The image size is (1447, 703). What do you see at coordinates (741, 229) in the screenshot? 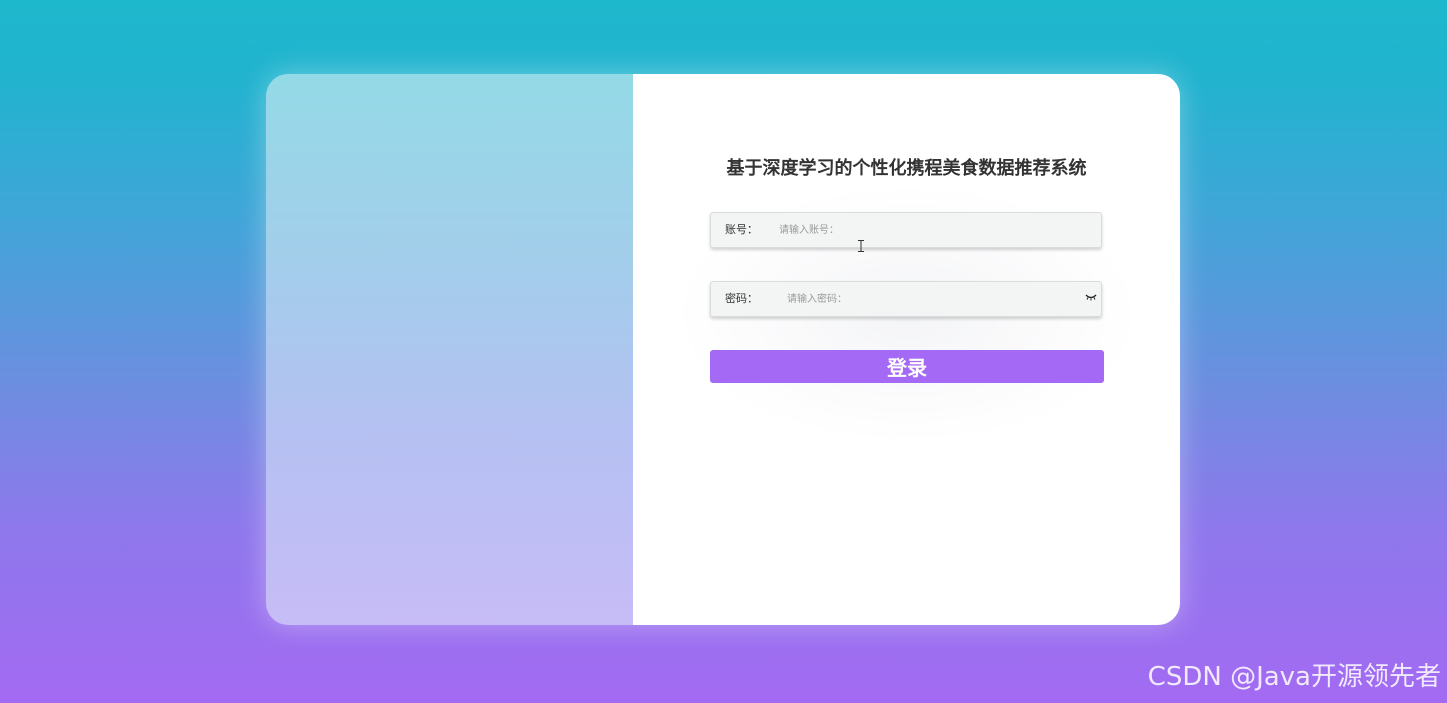
I see `account-label: 账号：` at bounding box center [741, 229].